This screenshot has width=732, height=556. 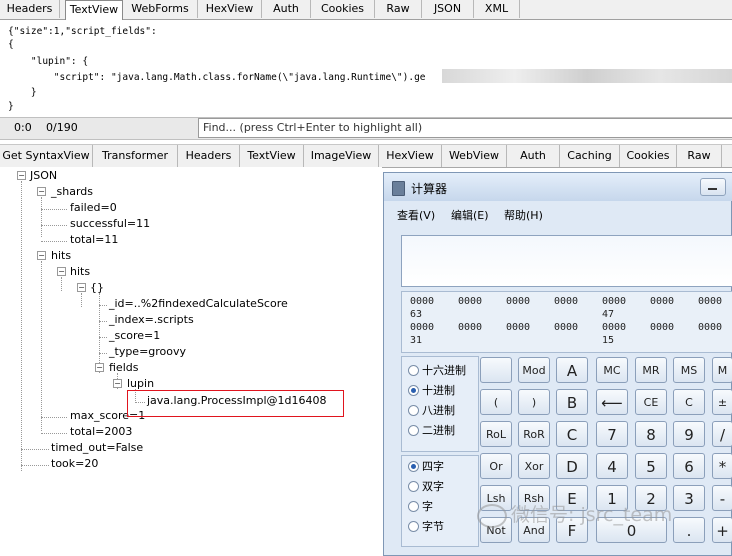 I want to click on c-key: C, so click(x=689, y=402).